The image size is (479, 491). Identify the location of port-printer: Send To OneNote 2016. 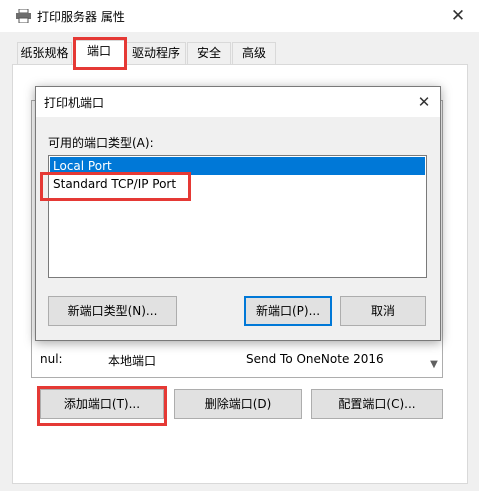
(315, 359).